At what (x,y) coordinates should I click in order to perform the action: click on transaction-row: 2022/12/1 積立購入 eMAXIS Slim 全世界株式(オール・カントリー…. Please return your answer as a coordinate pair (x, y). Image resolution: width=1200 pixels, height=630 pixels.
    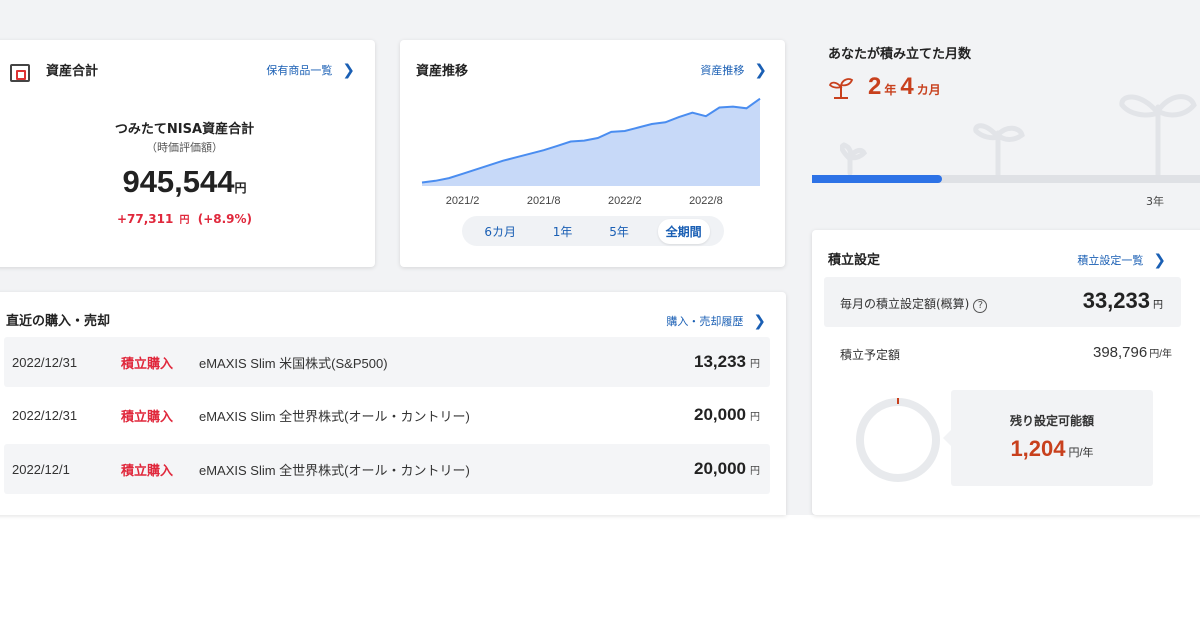
    Looking at the image, I should click on (387, 469).